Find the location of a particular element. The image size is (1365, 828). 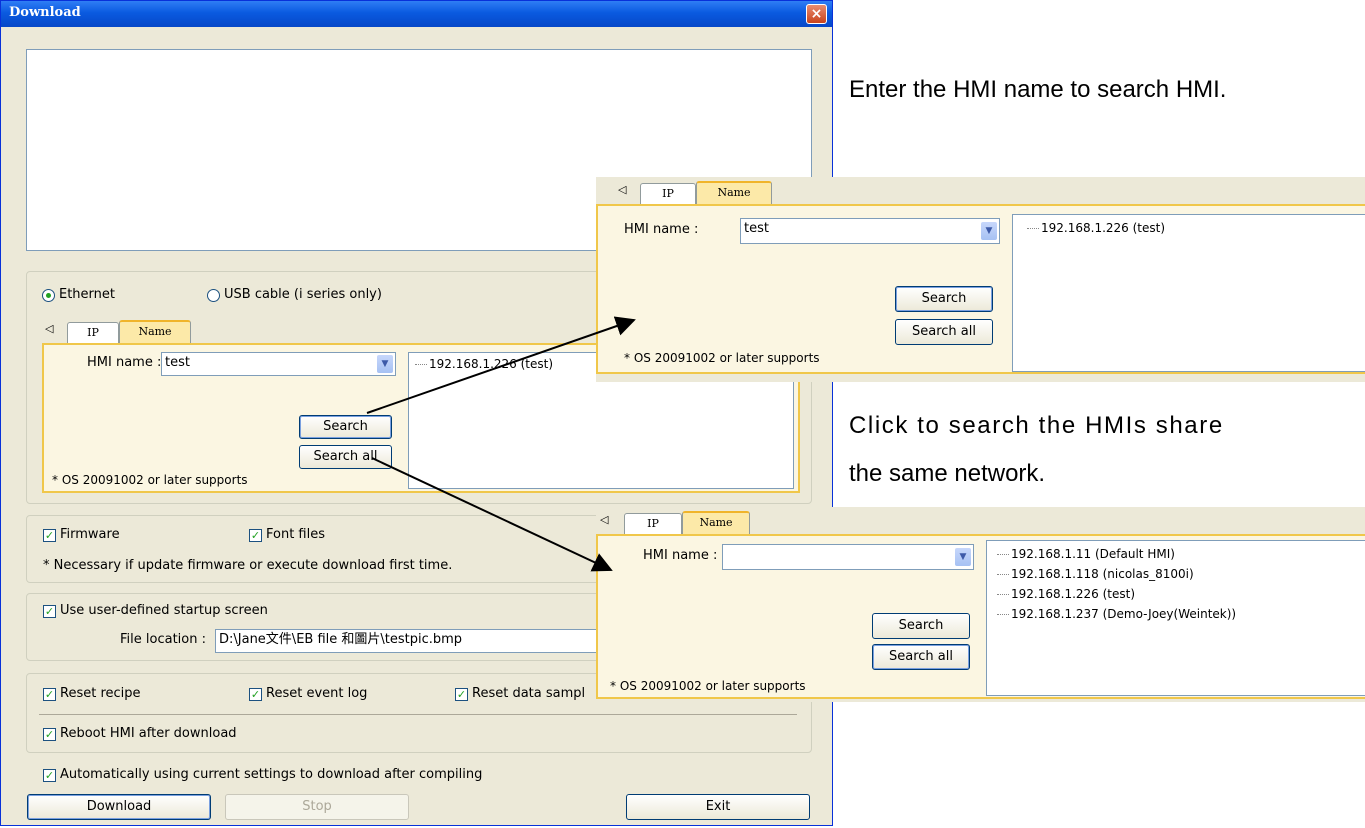

arrow-search-all-to-inset is located at coordinates (492, 514).